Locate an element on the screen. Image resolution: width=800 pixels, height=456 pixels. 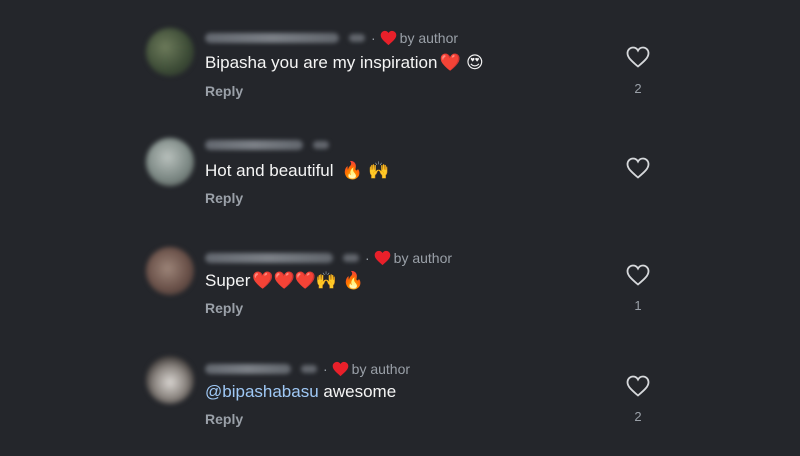
comment-meta is located at coordinates (267, 145).